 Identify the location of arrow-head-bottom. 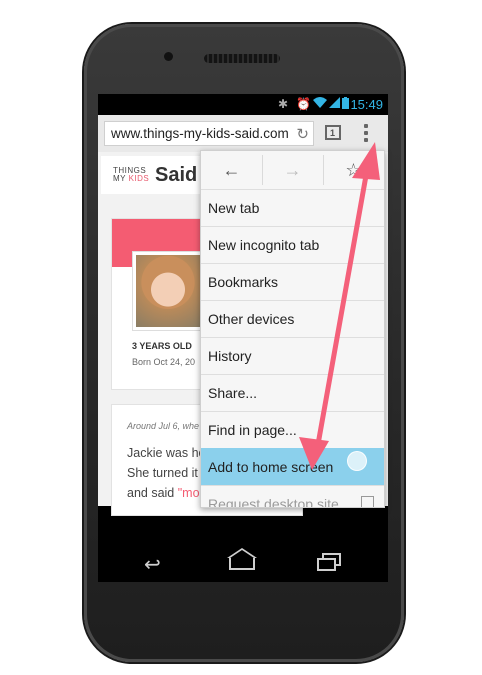
(314, 453).